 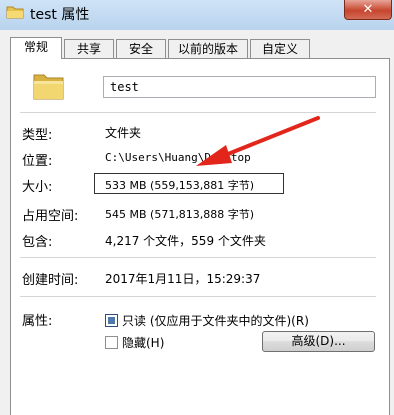 I want to click on size-label: 大小:, so click(x=37, y=187).